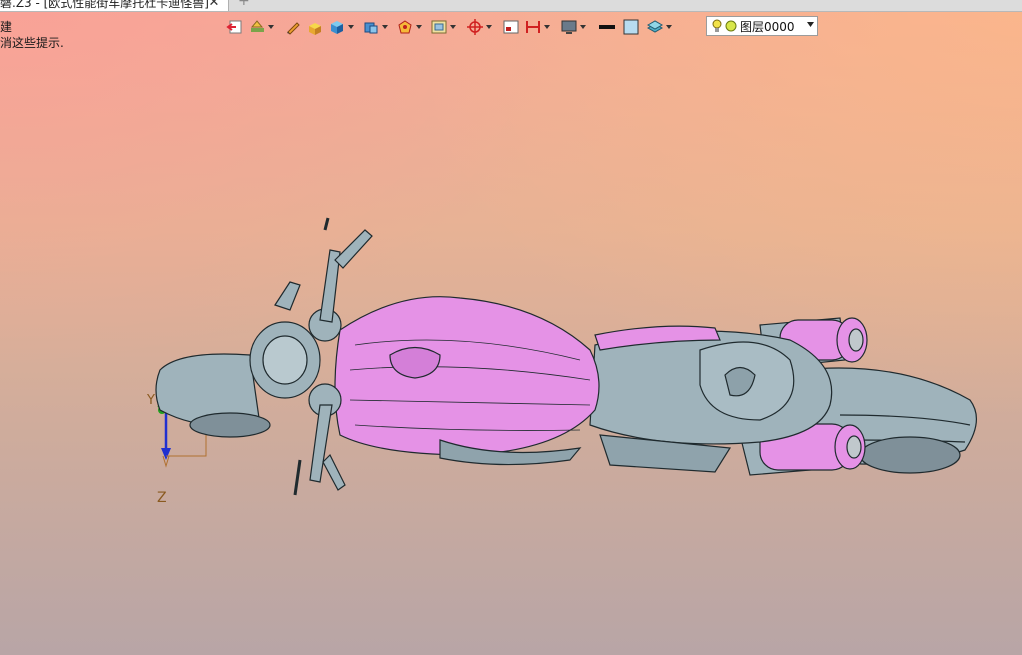  Describe the element at coordinates (337, 27) in the screenshot. I see `cube-display-icon` at that location.